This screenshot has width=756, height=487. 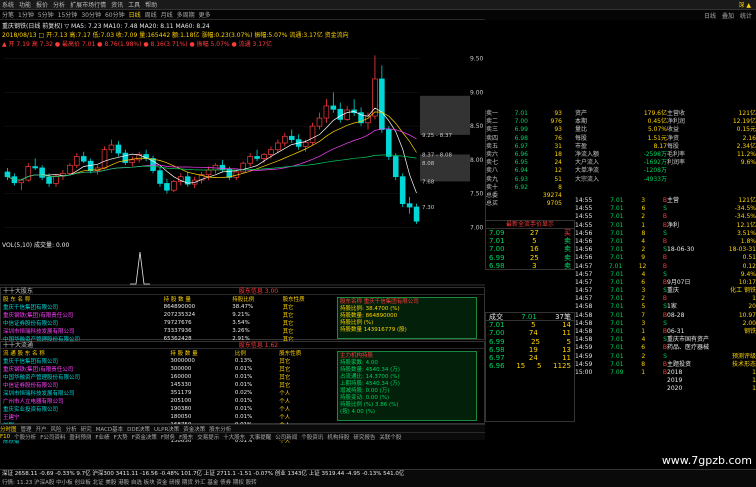 I want to click on tabs2-tab-10: 十大股东, so click(x=234, y=437).